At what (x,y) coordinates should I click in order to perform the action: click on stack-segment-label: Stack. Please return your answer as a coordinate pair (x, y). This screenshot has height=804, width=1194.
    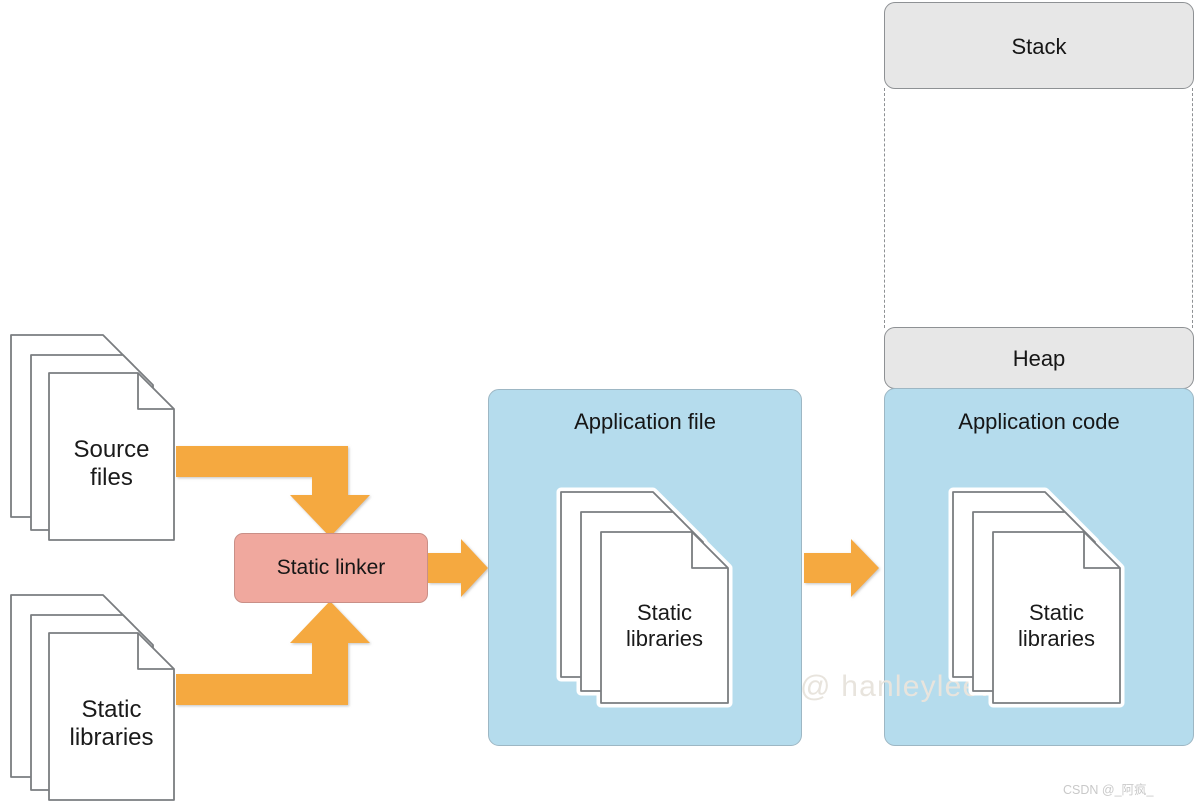
    Looking at the image, I should click on (1039, 46).